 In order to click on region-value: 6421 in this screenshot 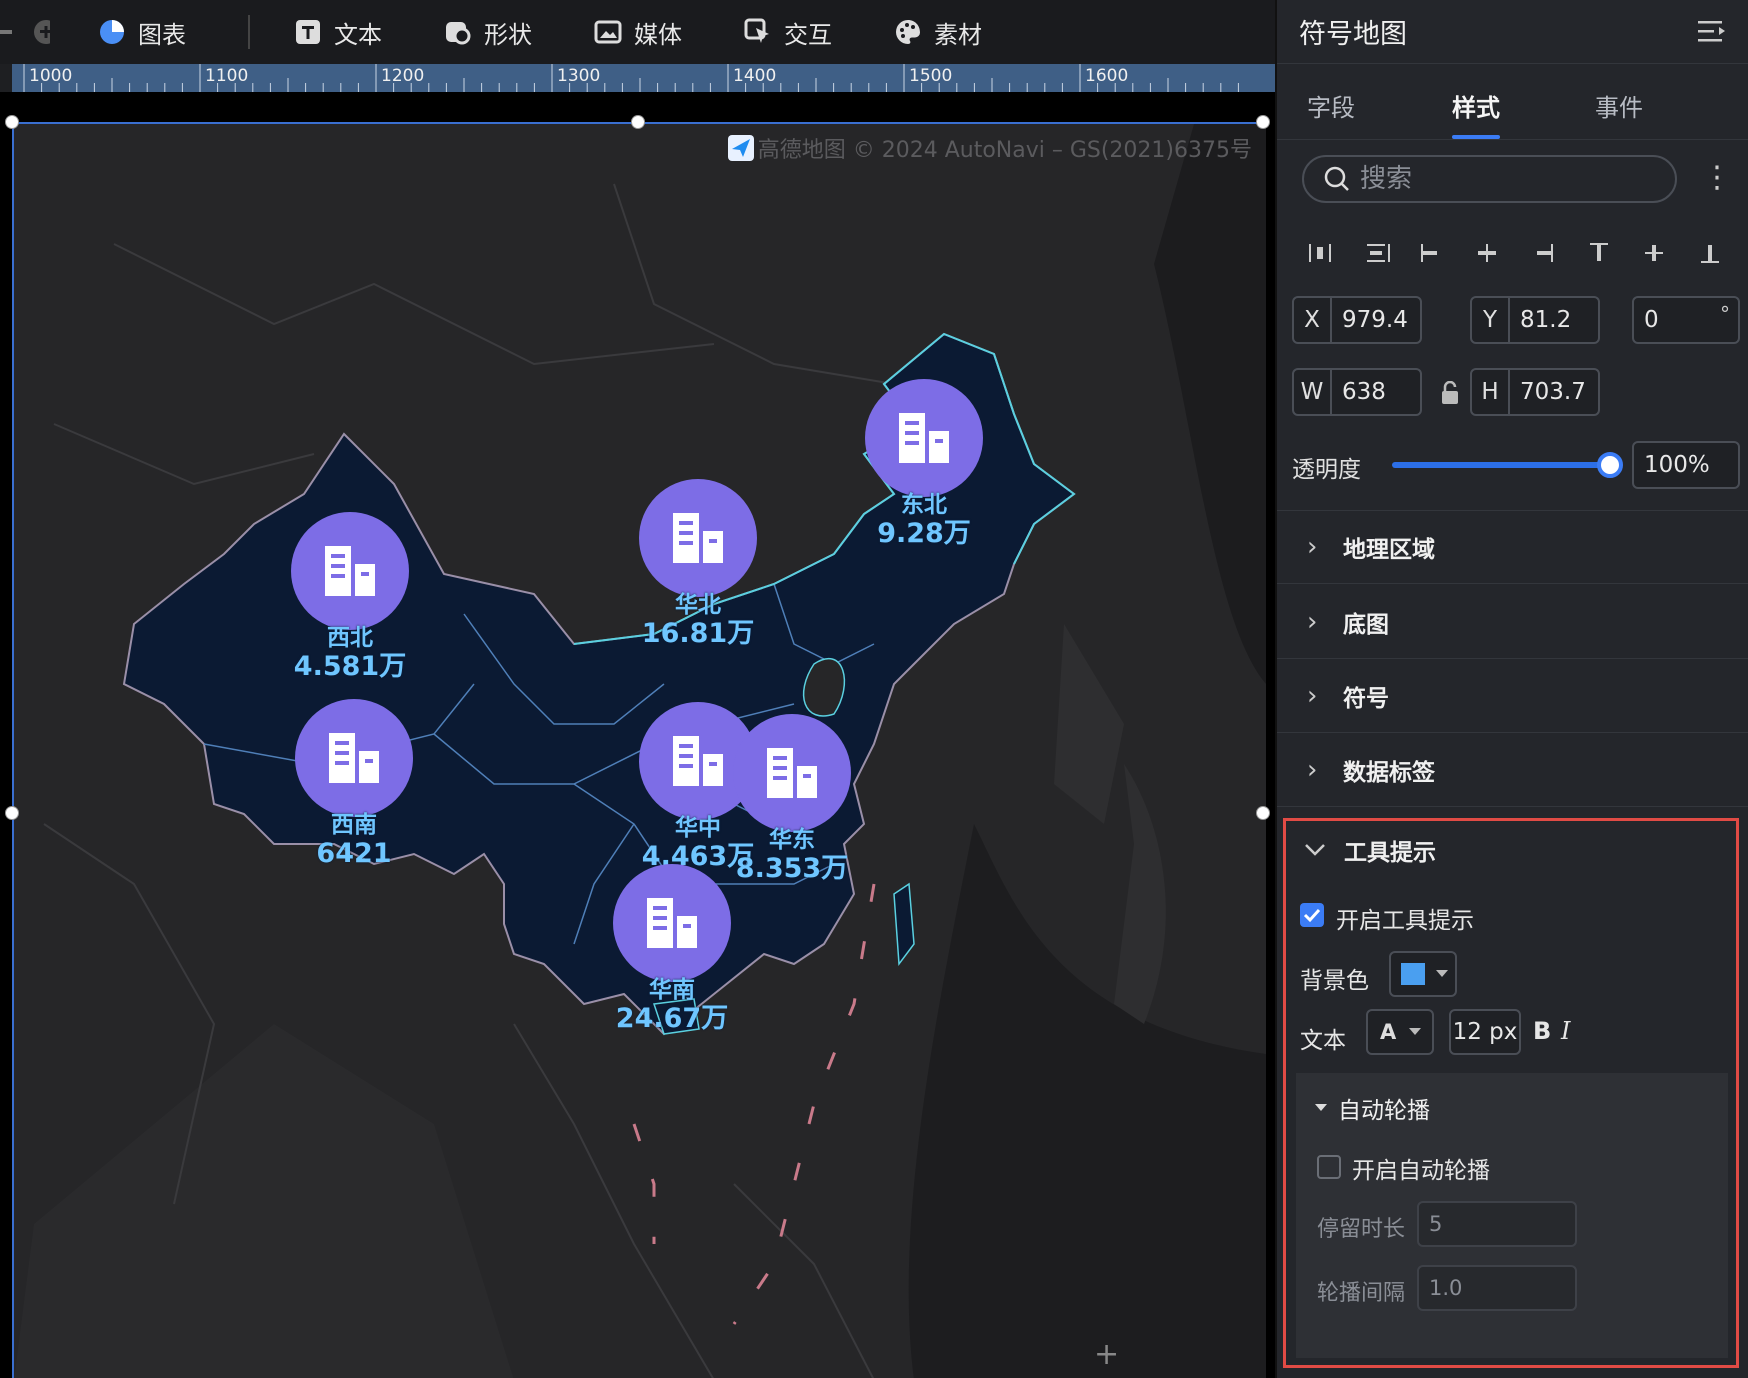, I will do `click(354, 853)`.